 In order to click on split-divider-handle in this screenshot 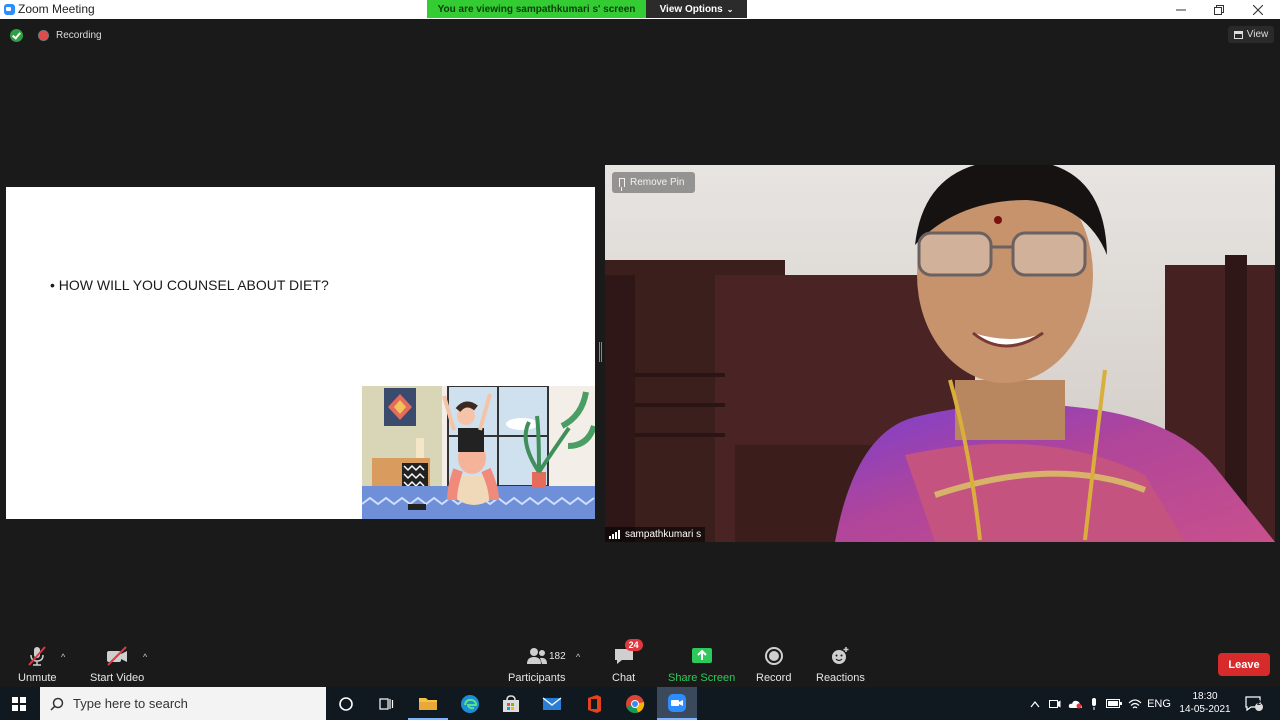, I will do `click(600, 352)`.